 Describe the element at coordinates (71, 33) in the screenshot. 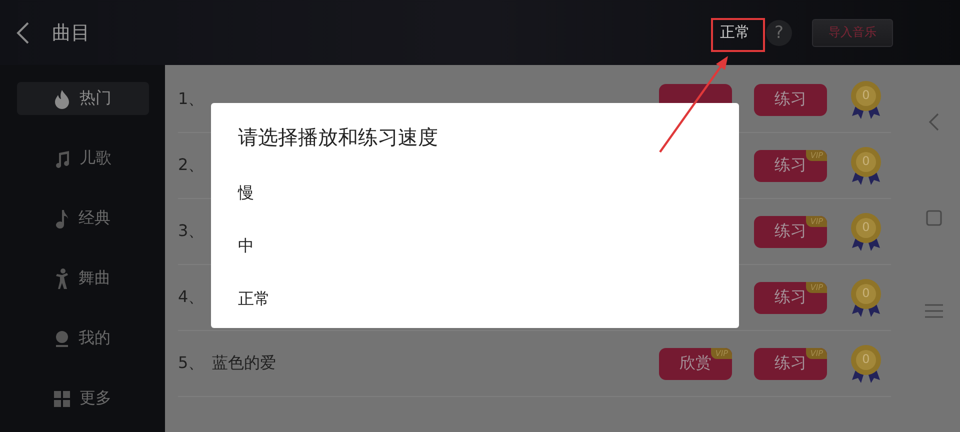

I see `page-title: 曲目` at that location.